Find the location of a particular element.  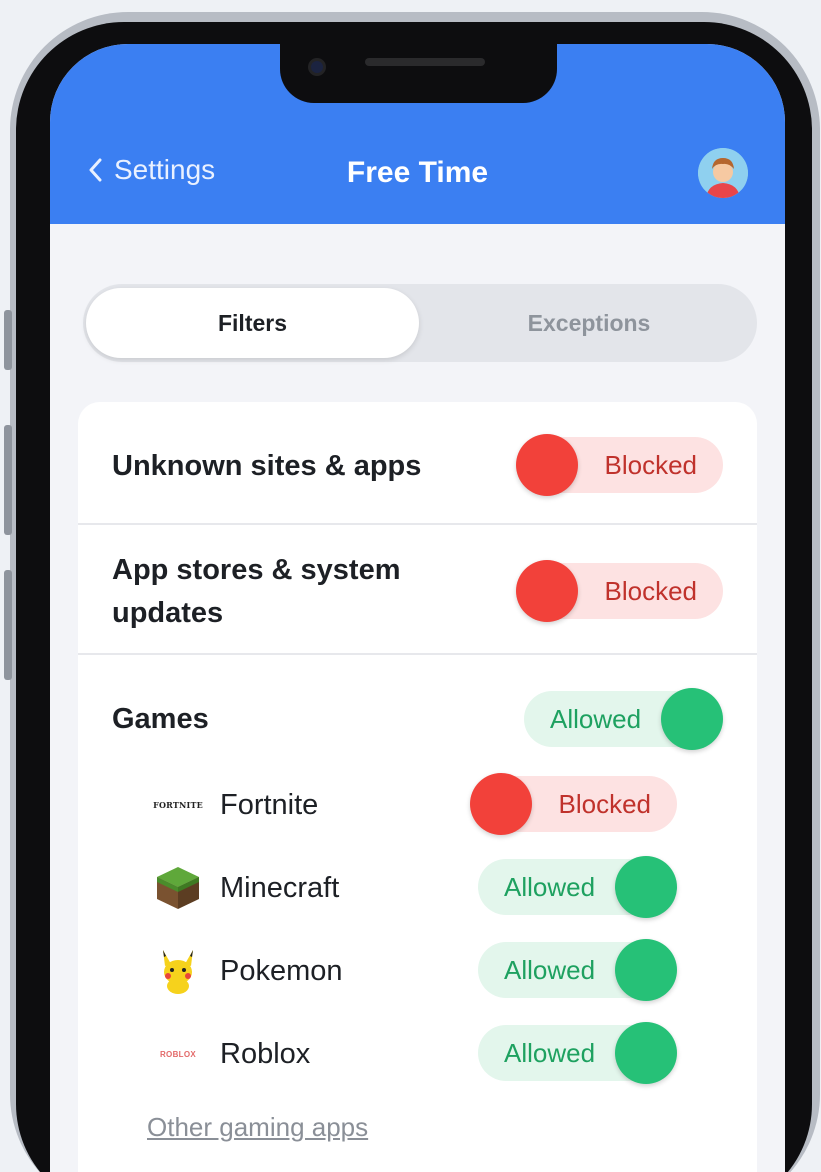

game-row-roblox: ROBLOX Roblox Allowed is located at coordinates (417, 1052).